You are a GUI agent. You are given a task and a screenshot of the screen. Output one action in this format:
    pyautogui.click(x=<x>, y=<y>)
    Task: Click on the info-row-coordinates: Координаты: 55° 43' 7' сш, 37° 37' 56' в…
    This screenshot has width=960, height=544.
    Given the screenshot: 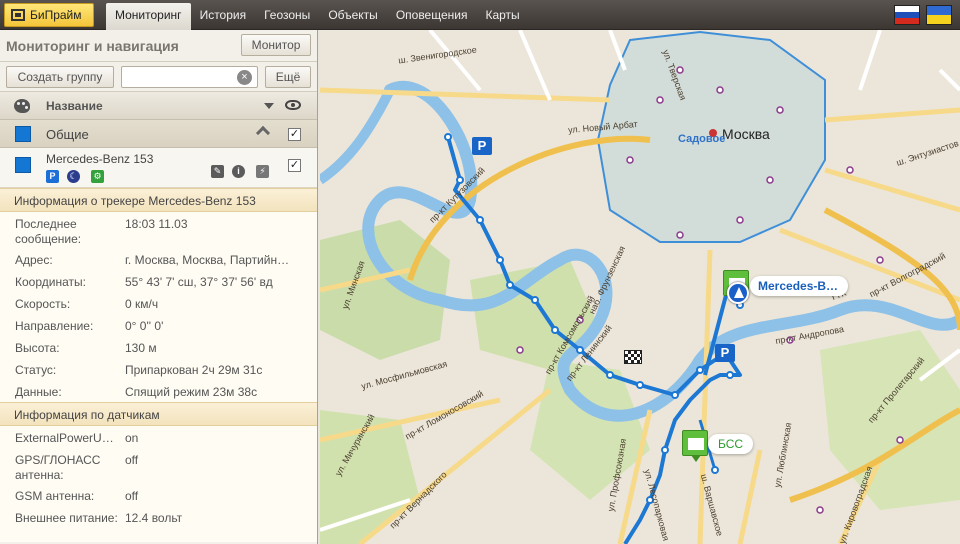 What is the action you would take?
    pyautogui.click(x=158, y=281)
    